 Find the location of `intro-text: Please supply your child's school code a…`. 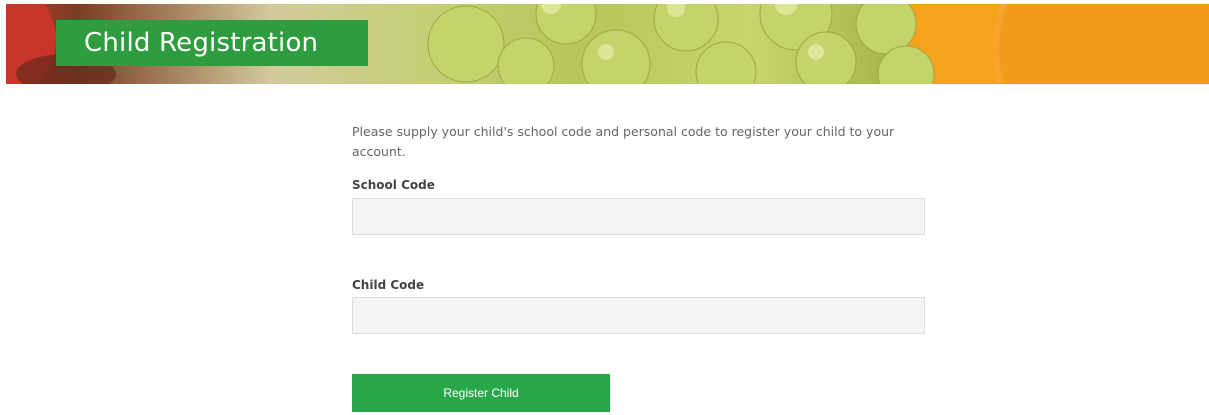

intro-text: Please supply your child's school code a… is located at coordinates (623, 141).